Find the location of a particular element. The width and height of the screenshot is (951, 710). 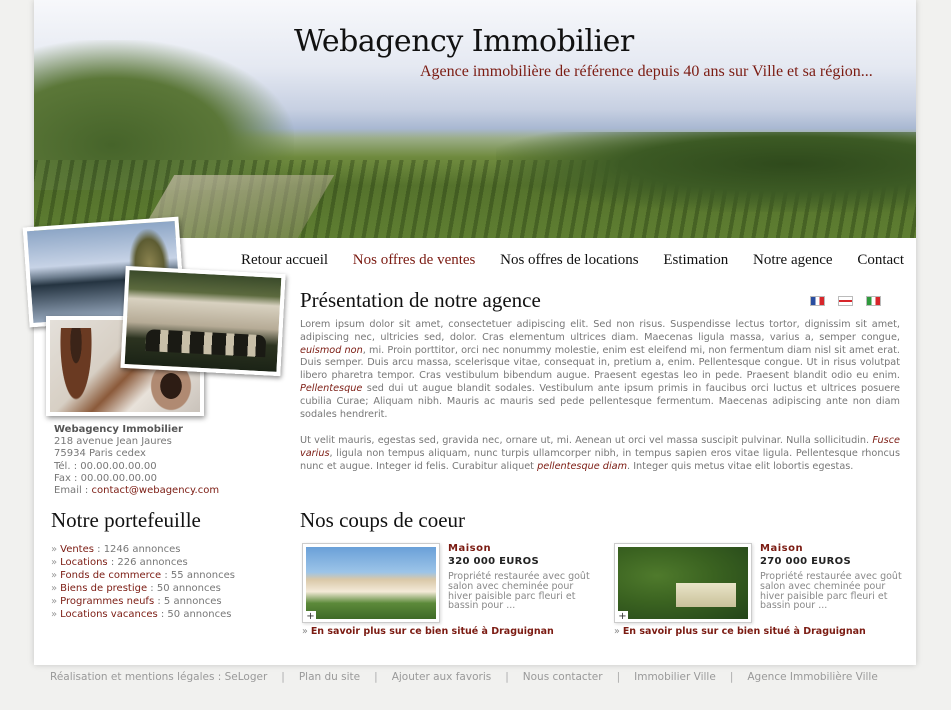

portfolio-link-fonds: Fonds de commerce is located at coordinates (110, 575).